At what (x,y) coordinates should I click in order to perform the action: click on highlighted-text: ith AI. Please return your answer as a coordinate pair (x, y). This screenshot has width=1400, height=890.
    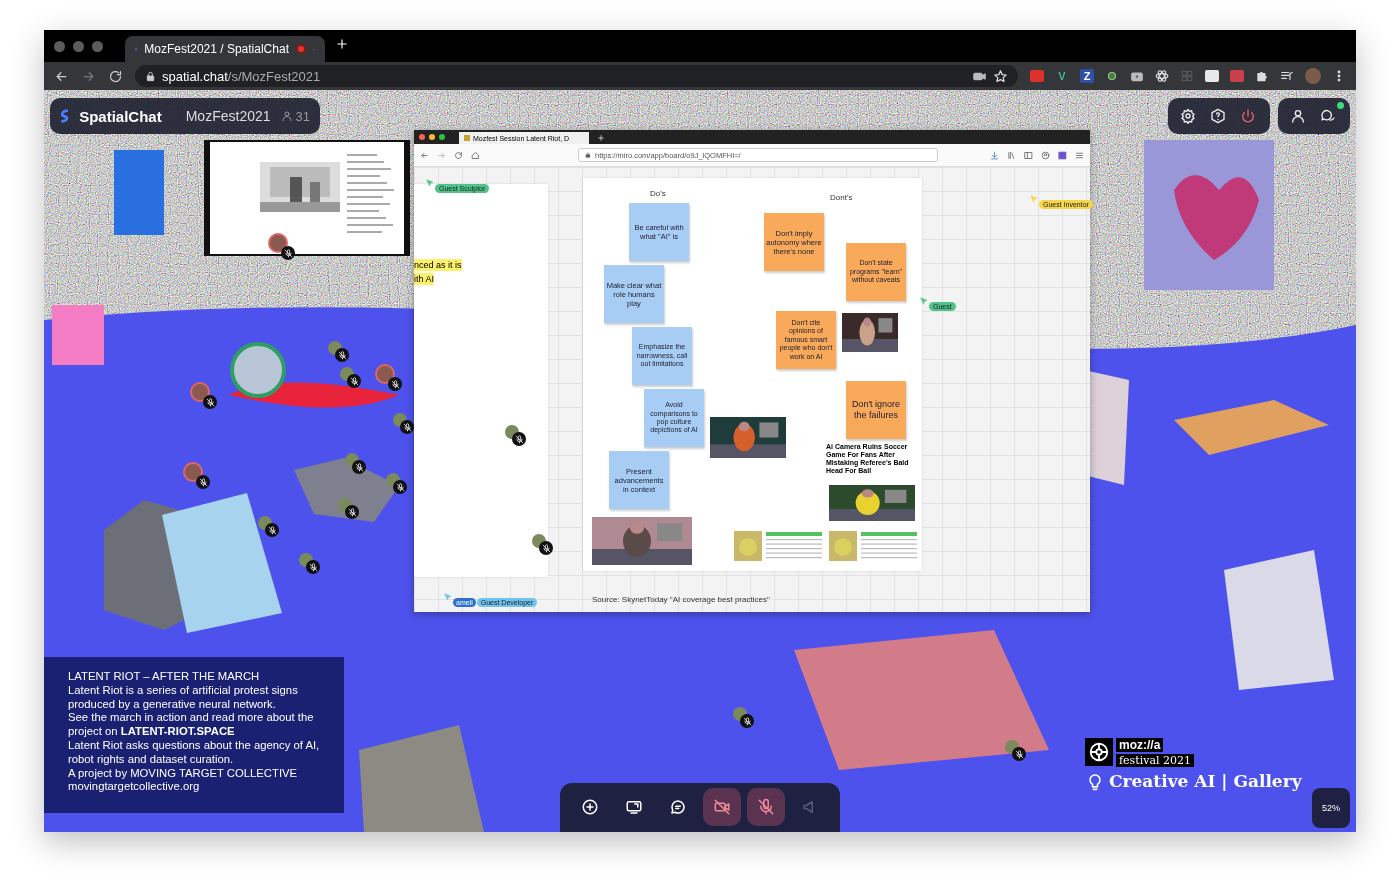
    Looking at the image, I should click on (424, 279).